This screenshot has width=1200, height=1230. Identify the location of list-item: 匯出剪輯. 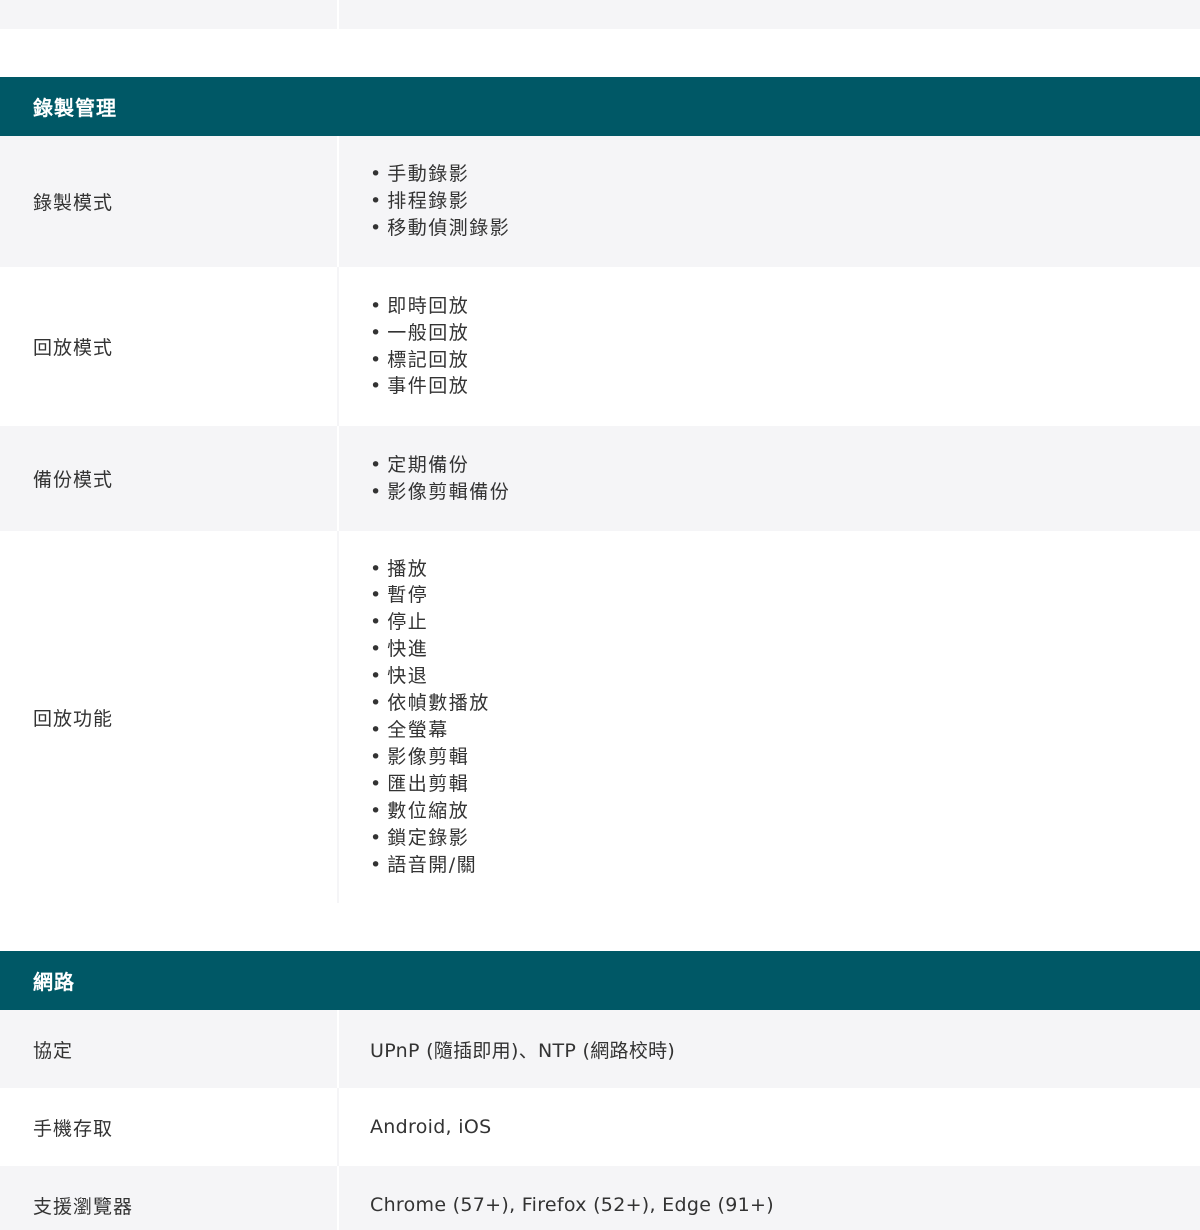
(430, 784).